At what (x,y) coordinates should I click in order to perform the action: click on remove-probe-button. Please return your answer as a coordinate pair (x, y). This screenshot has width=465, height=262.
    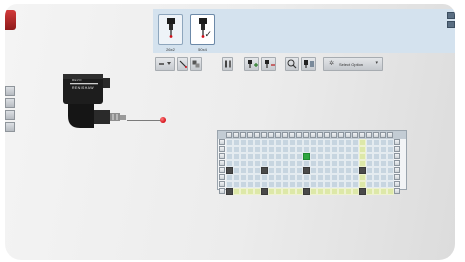
    Looking at the image, I should click on (268, 64).